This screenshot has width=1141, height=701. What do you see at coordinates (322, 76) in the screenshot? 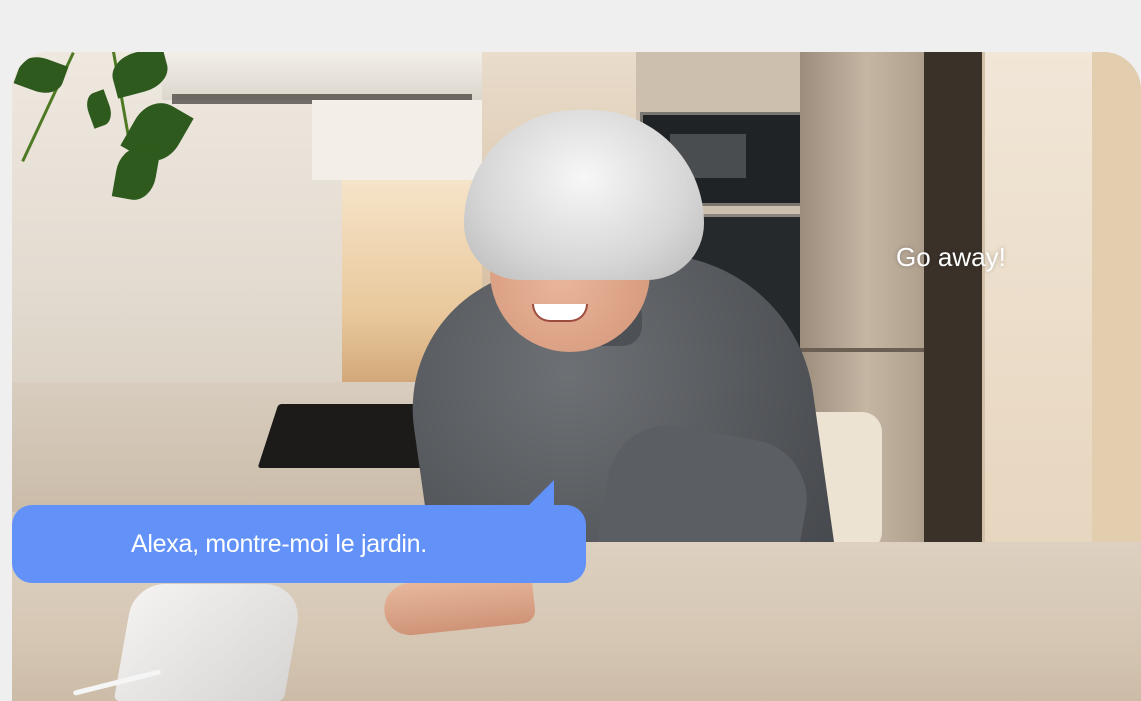
I see `range-hood` at bounding box center [322, 76].